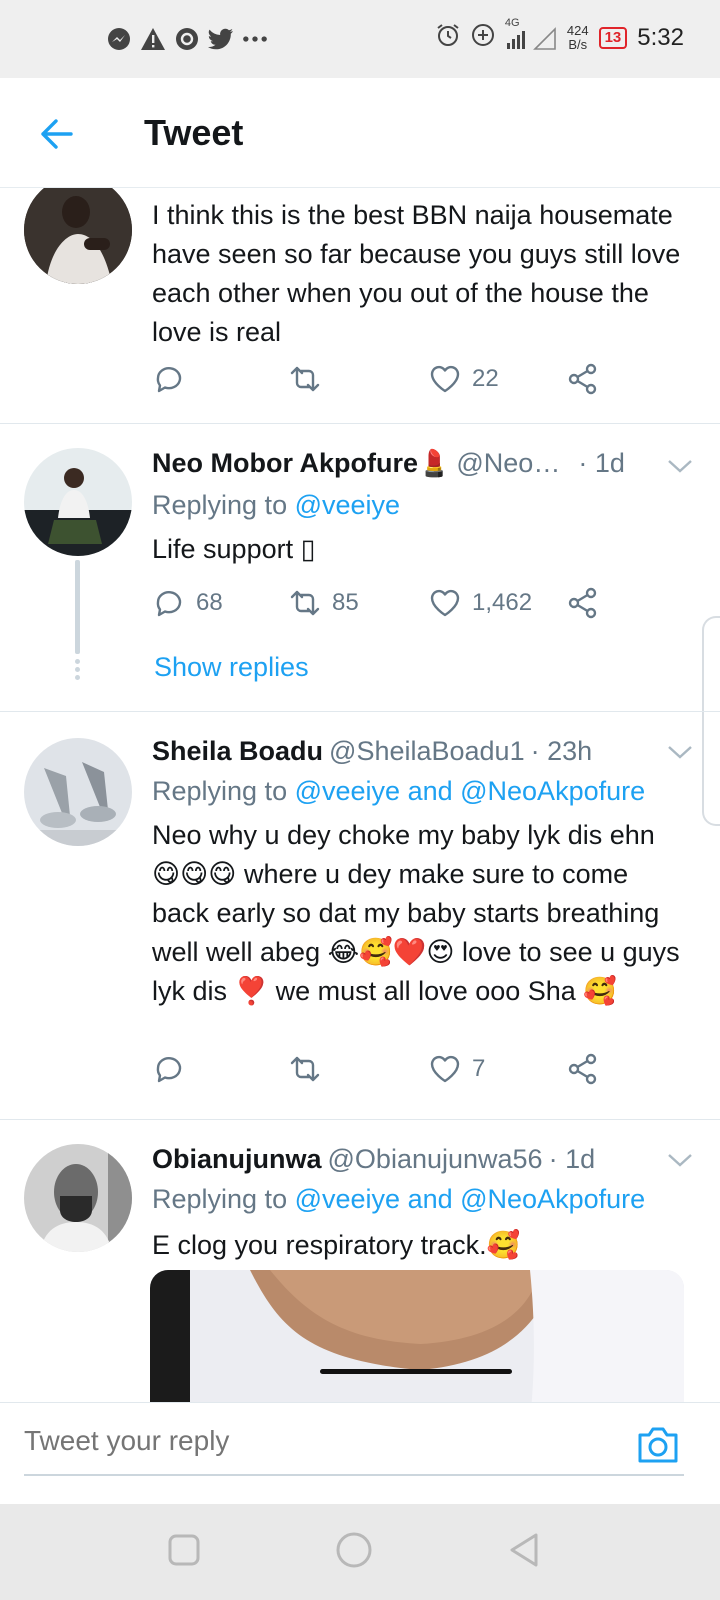 This screenshot has width=720, height=1600. What do you see at coordinates (387, 606) in the screenshot?
I see `tweet-actions: 68 85 1,462` at bounding box center [387, 606].